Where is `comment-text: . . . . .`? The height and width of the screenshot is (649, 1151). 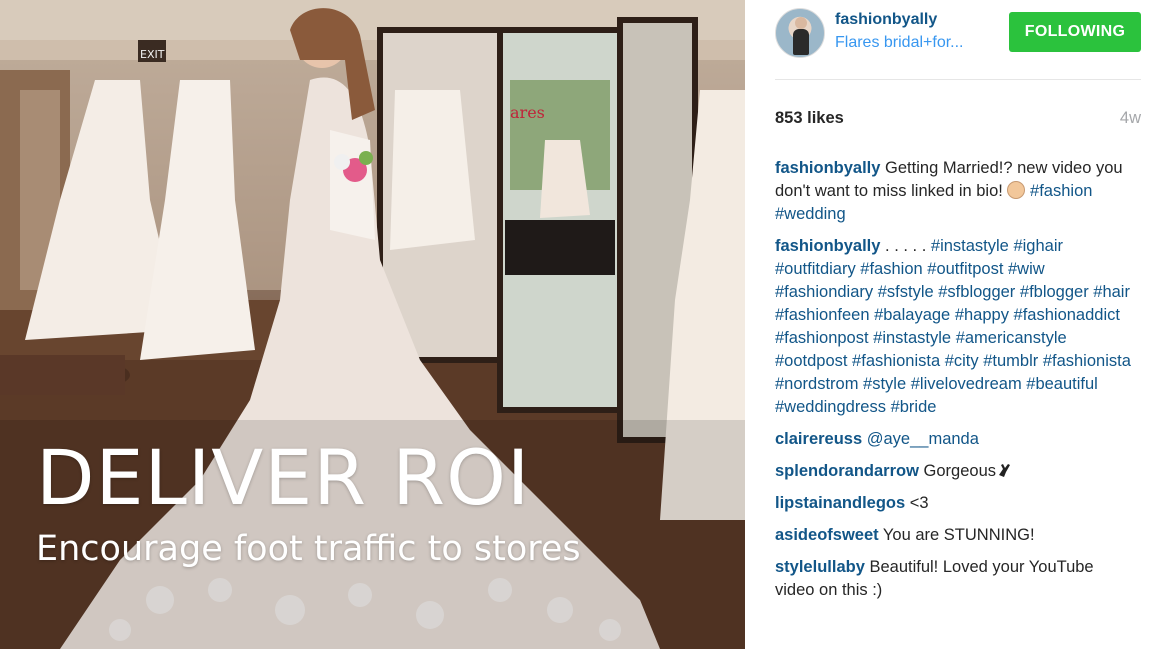
comment-text: . . . . . is located at coordinates (906, 246).